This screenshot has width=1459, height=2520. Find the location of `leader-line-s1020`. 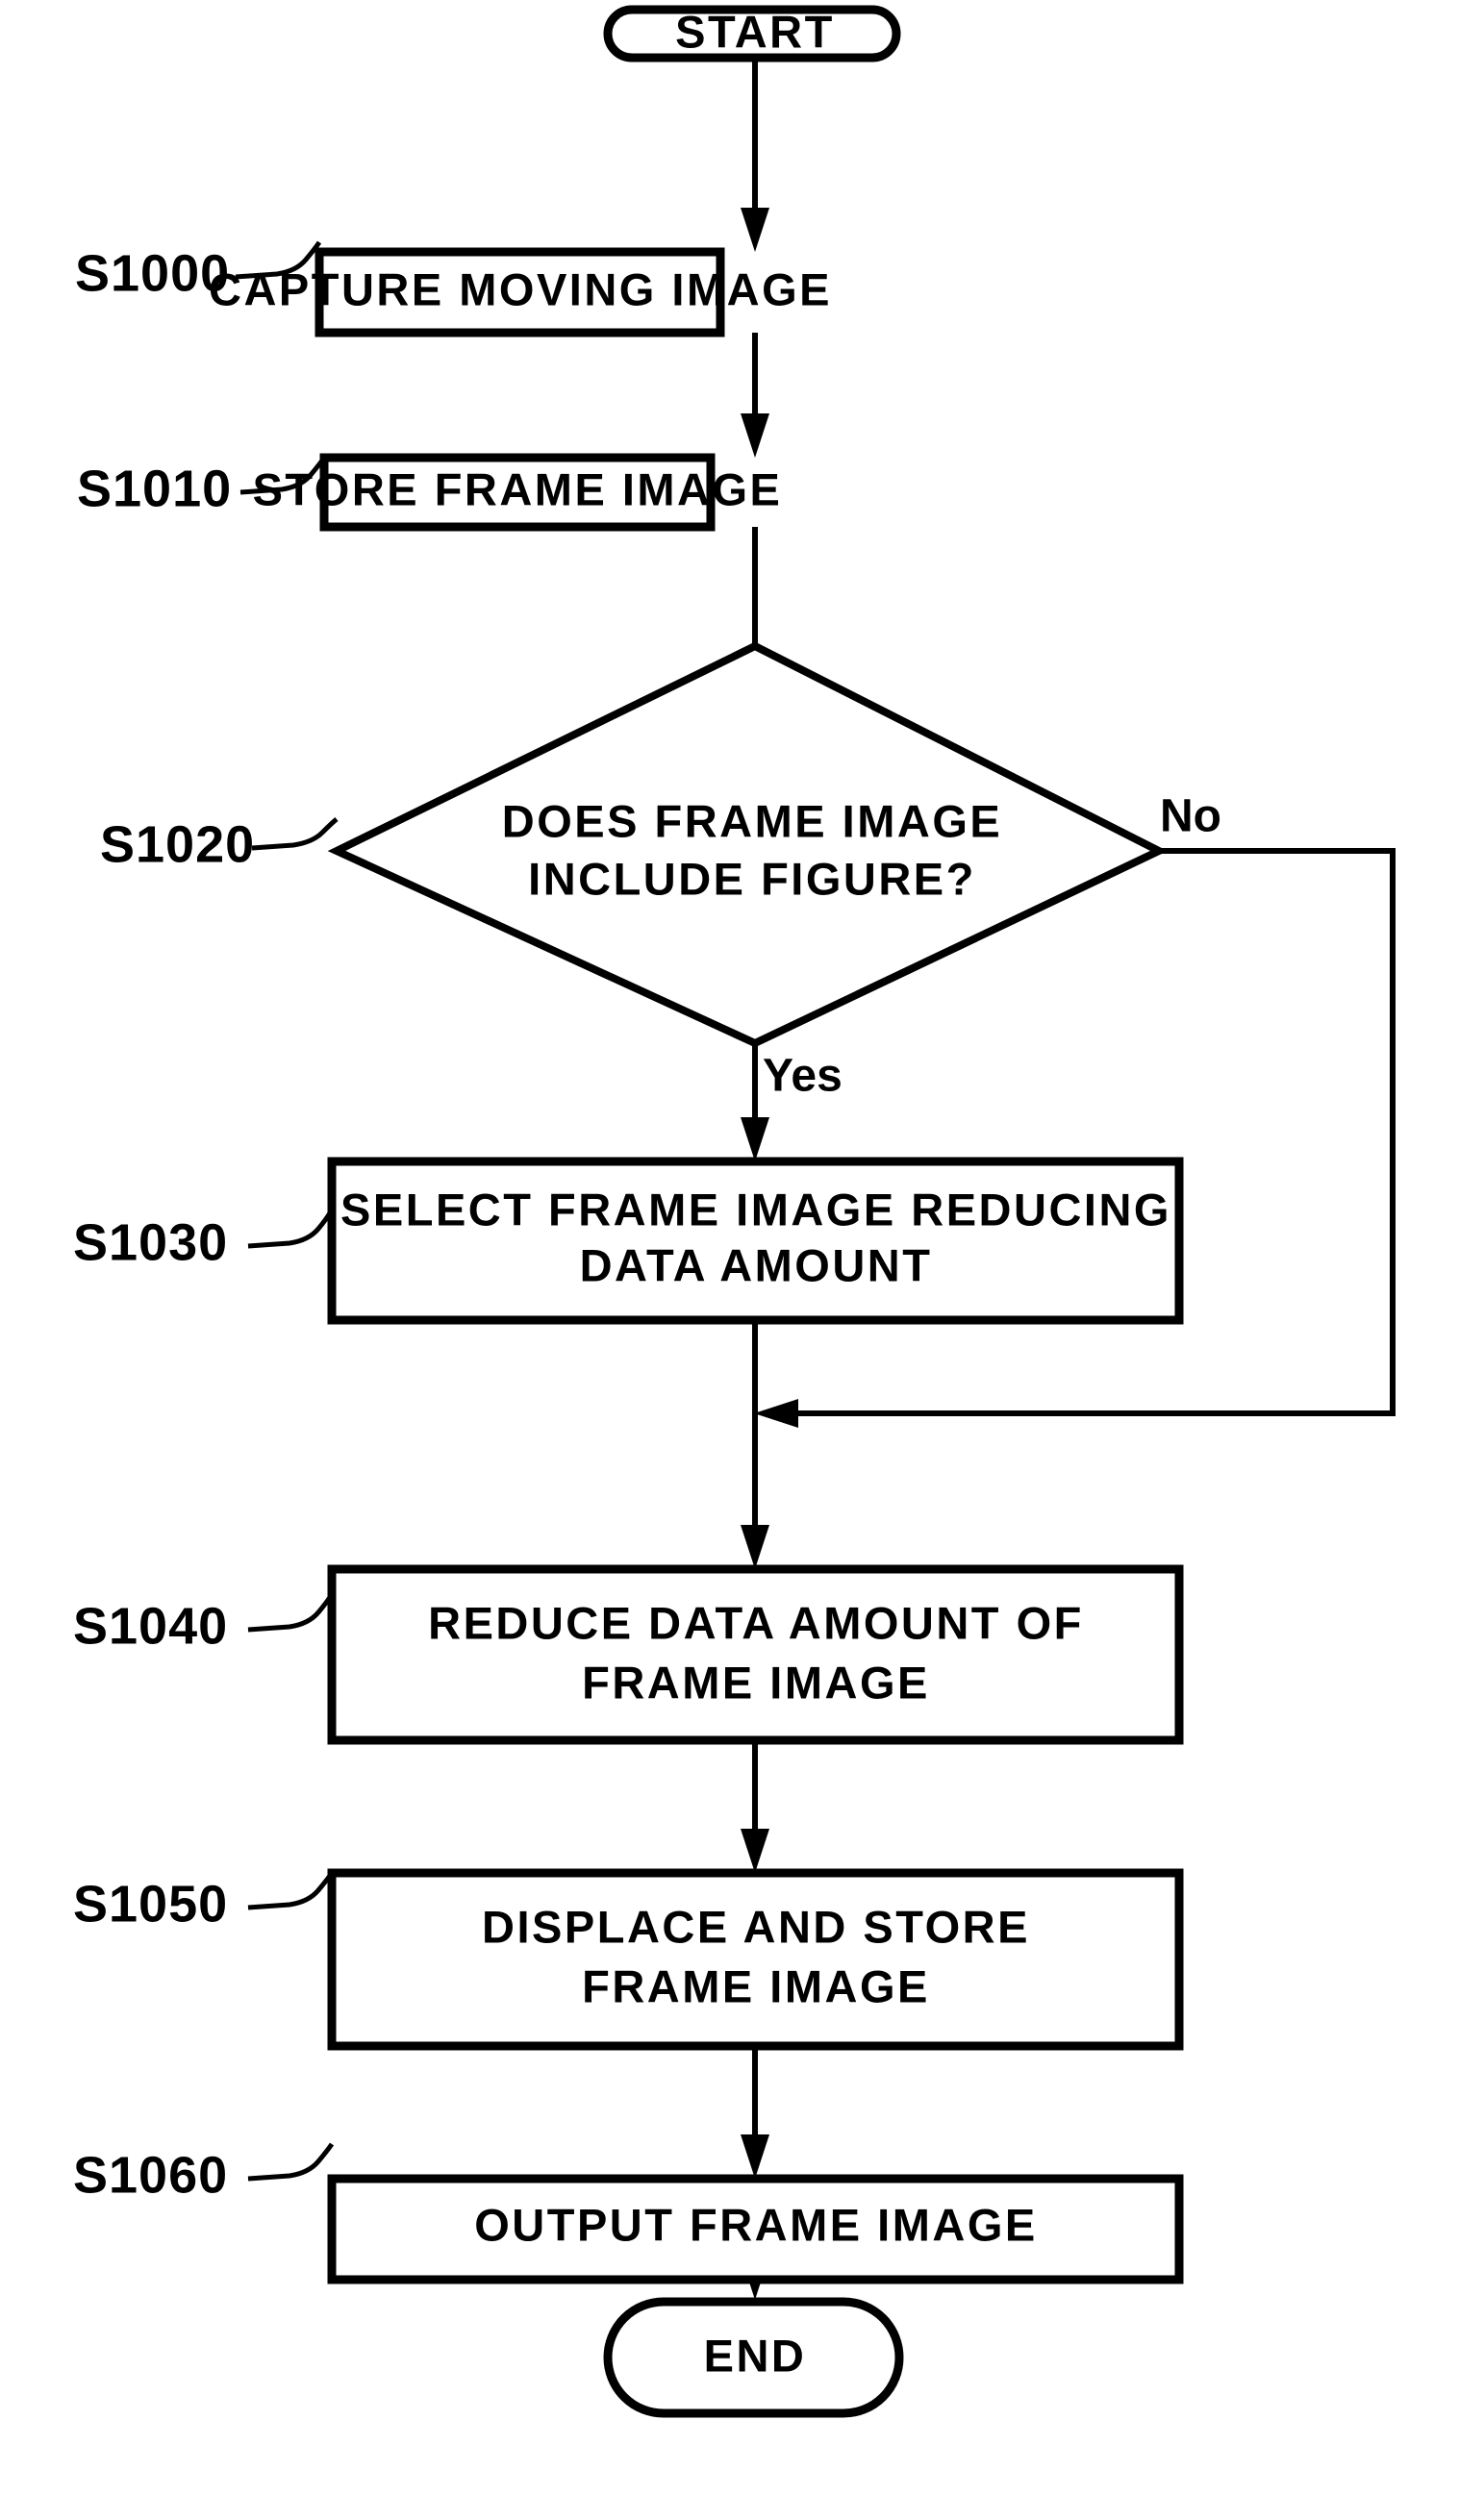

leader-line-s1020 is located at coordinates (295, 834).